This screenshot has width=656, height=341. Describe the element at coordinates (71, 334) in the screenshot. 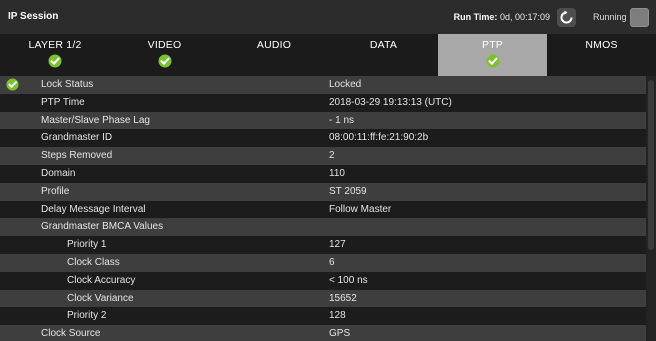

I see `row-label: Clock Source` at that location.